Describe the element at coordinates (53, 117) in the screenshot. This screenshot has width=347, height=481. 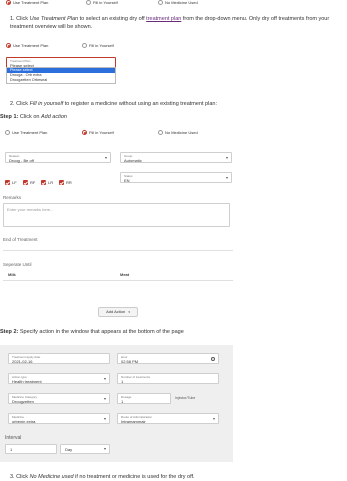
I see `step-emphasis: Add action` at that location.